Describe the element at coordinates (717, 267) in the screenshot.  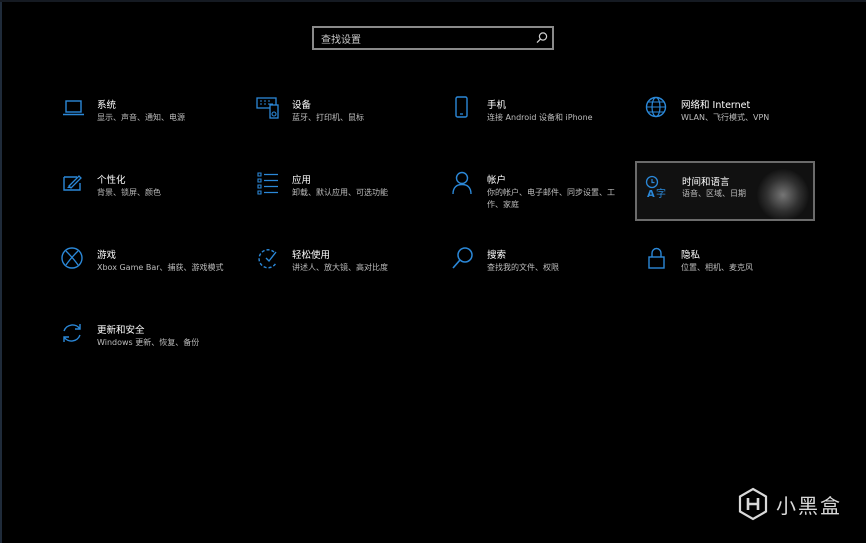
I see `tile-description: 位置、相机、麦克风` at that location.